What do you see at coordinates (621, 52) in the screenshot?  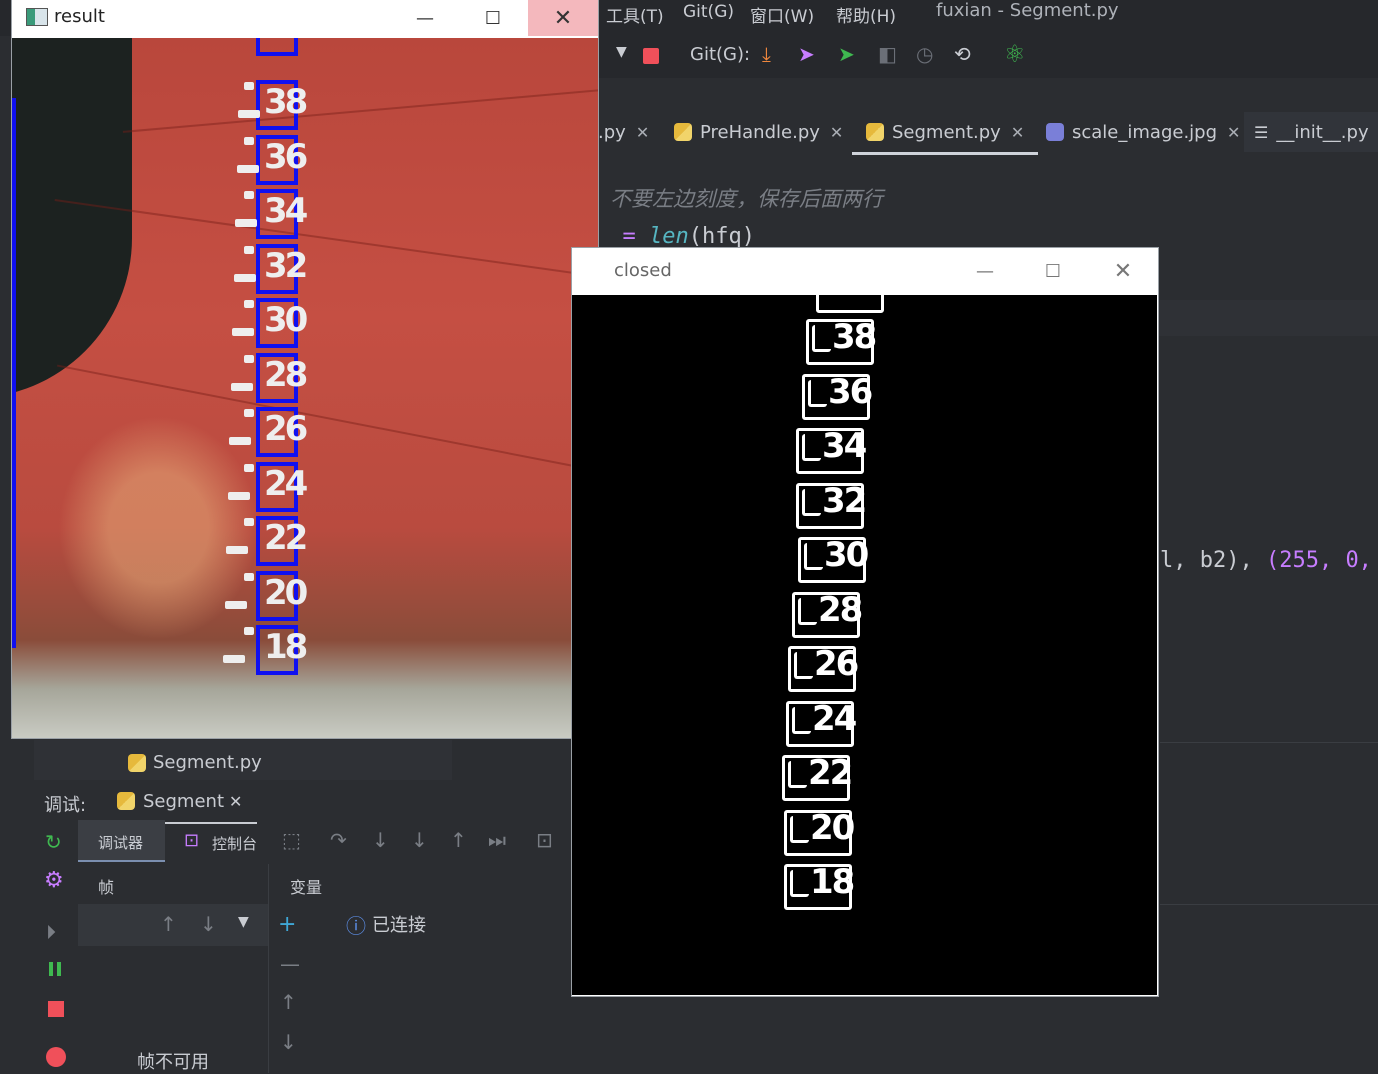 I see `dropdown-icon: ▼` at bounding box center [621, 52].